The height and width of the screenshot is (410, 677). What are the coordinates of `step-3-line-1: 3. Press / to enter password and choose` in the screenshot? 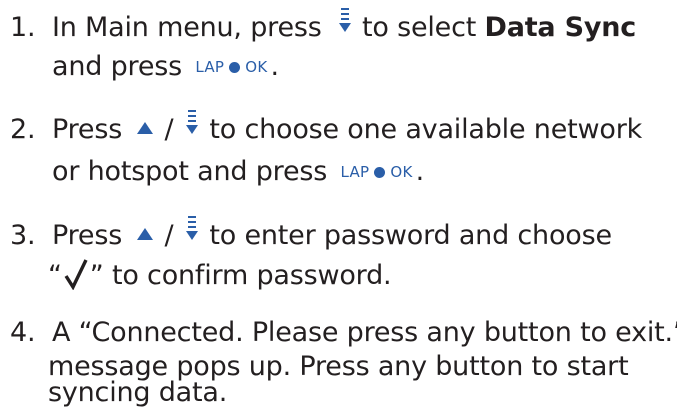 It's located at (306, 234).